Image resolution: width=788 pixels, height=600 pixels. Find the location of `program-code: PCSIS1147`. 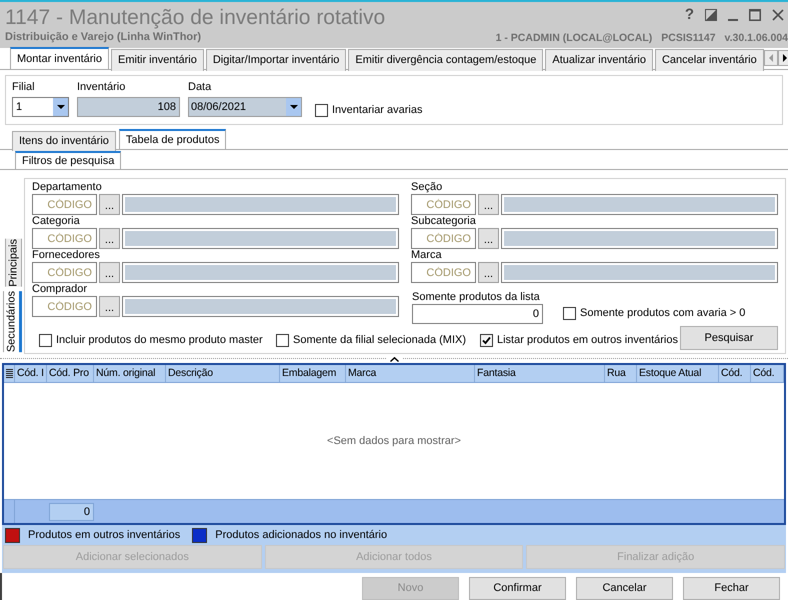

program-code: PCSIS1147 is located at coordinates (688, 38).